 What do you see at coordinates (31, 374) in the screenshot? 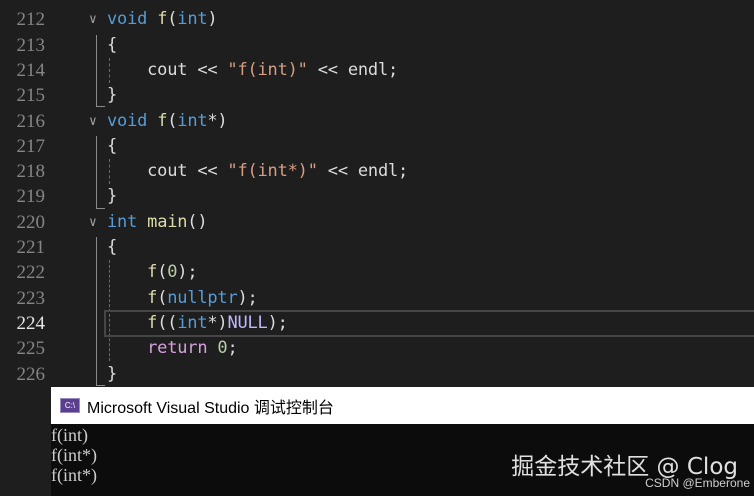
I see `line-number: 226` at bounding box center [31, 374].